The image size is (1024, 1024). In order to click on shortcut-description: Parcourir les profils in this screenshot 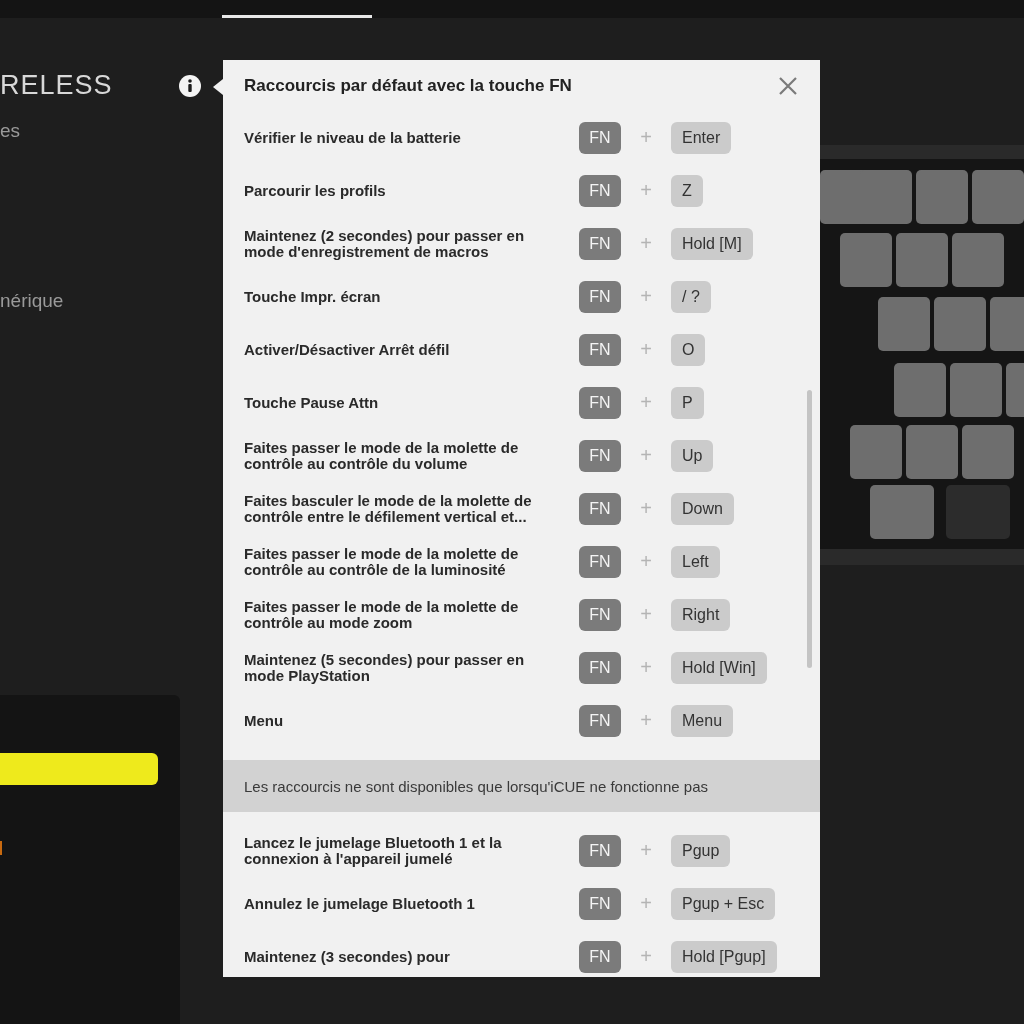, I will do `click(315, 190)`.